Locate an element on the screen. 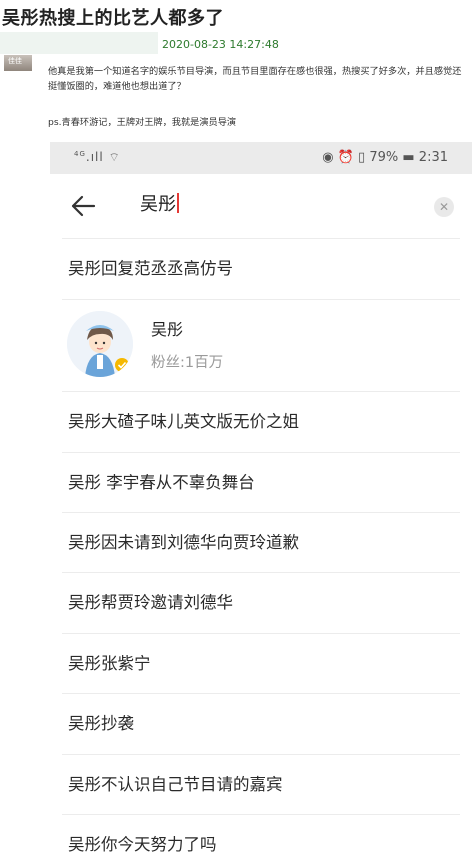  suggestion-item: 吴彤你今天努力了吗 is located at coordinates (263, 841).